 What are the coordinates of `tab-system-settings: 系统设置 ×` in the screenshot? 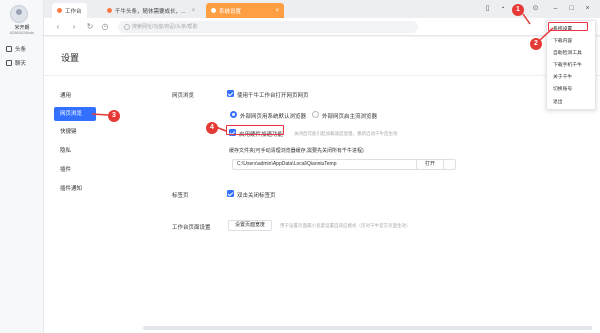 It's located at (245, 10).